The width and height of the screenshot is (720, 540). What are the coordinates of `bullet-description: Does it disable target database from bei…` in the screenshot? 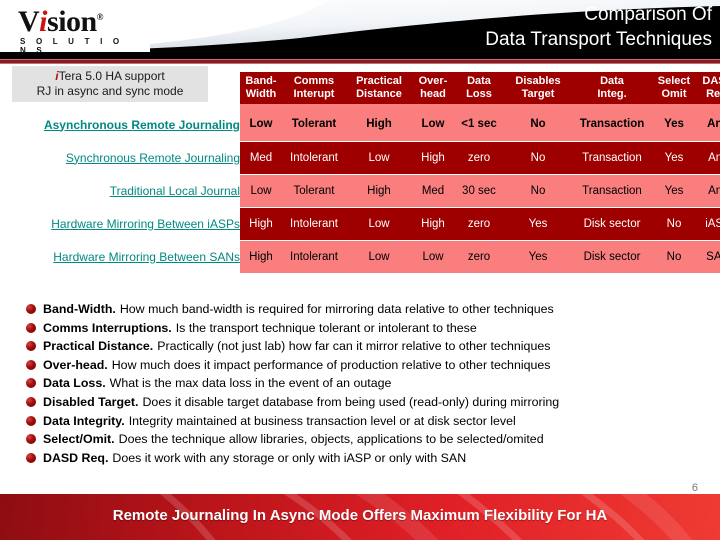 It's located at (351, 401).